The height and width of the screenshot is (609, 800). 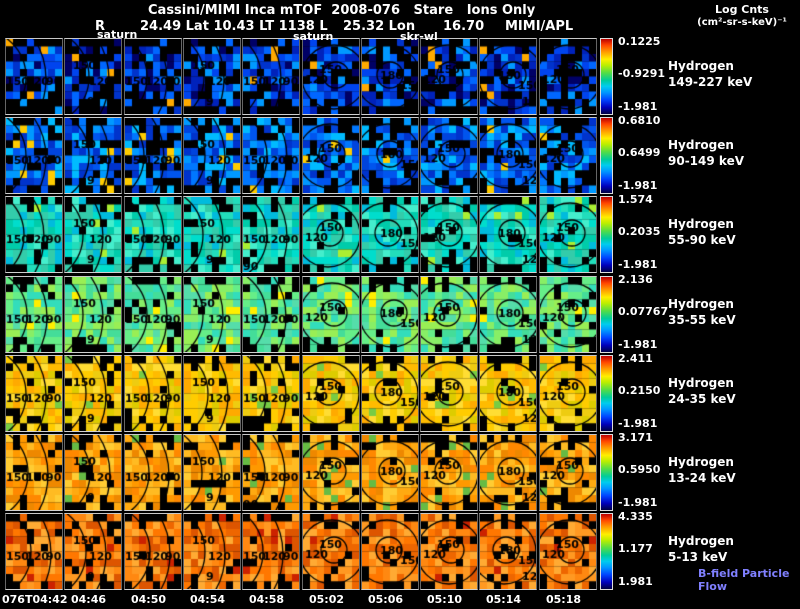 I want to click on colorbar-max-label: 4.335, so click(x=635, y=516).